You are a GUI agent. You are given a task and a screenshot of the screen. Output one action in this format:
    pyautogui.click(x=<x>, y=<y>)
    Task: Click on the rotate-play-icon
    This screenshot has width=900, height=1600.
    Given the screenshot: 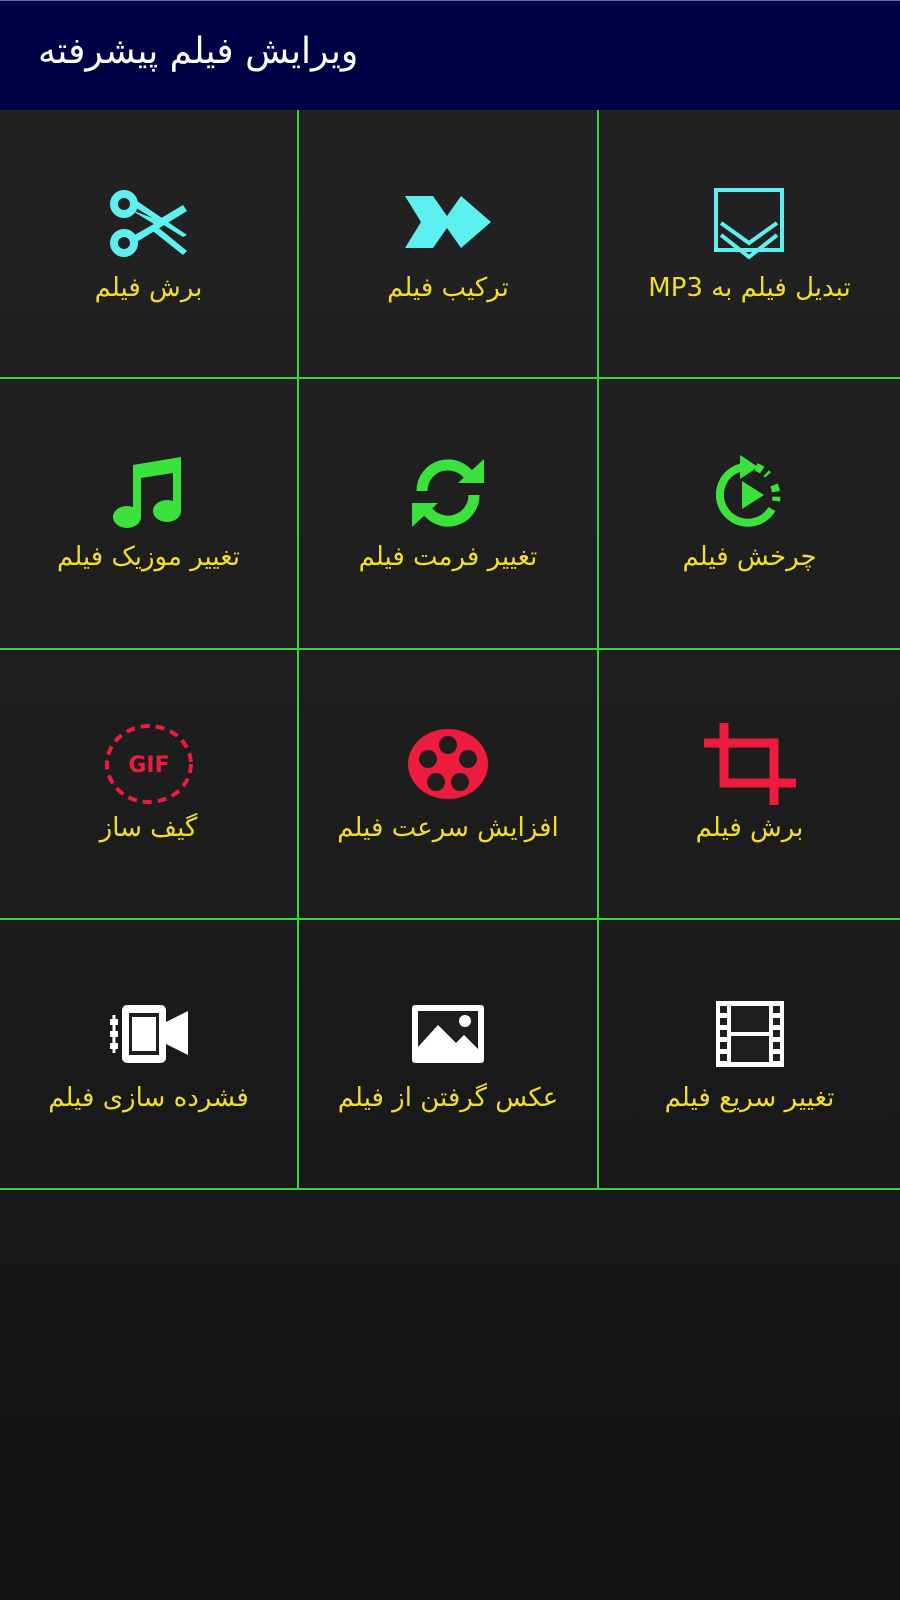 What is the action you would take?
    pyautogui.click(x=750, y=493)
    